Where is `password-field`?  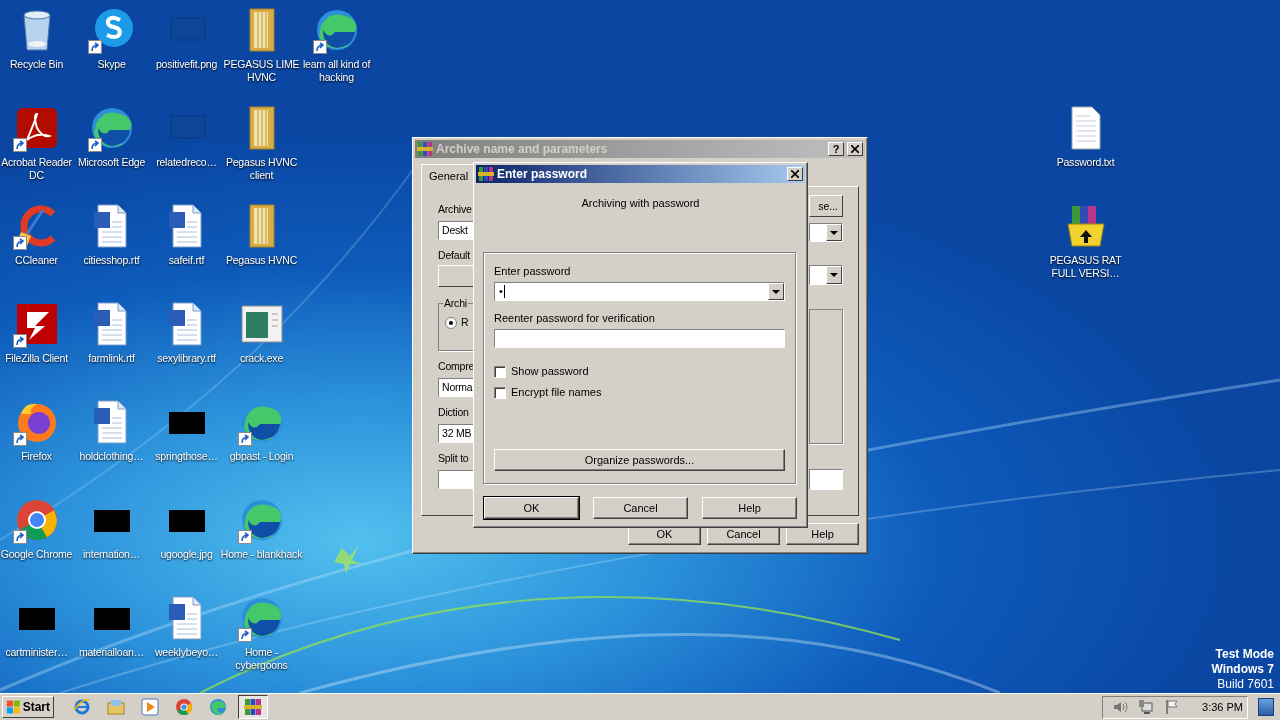 password-field is located at coordinates (639, 338).